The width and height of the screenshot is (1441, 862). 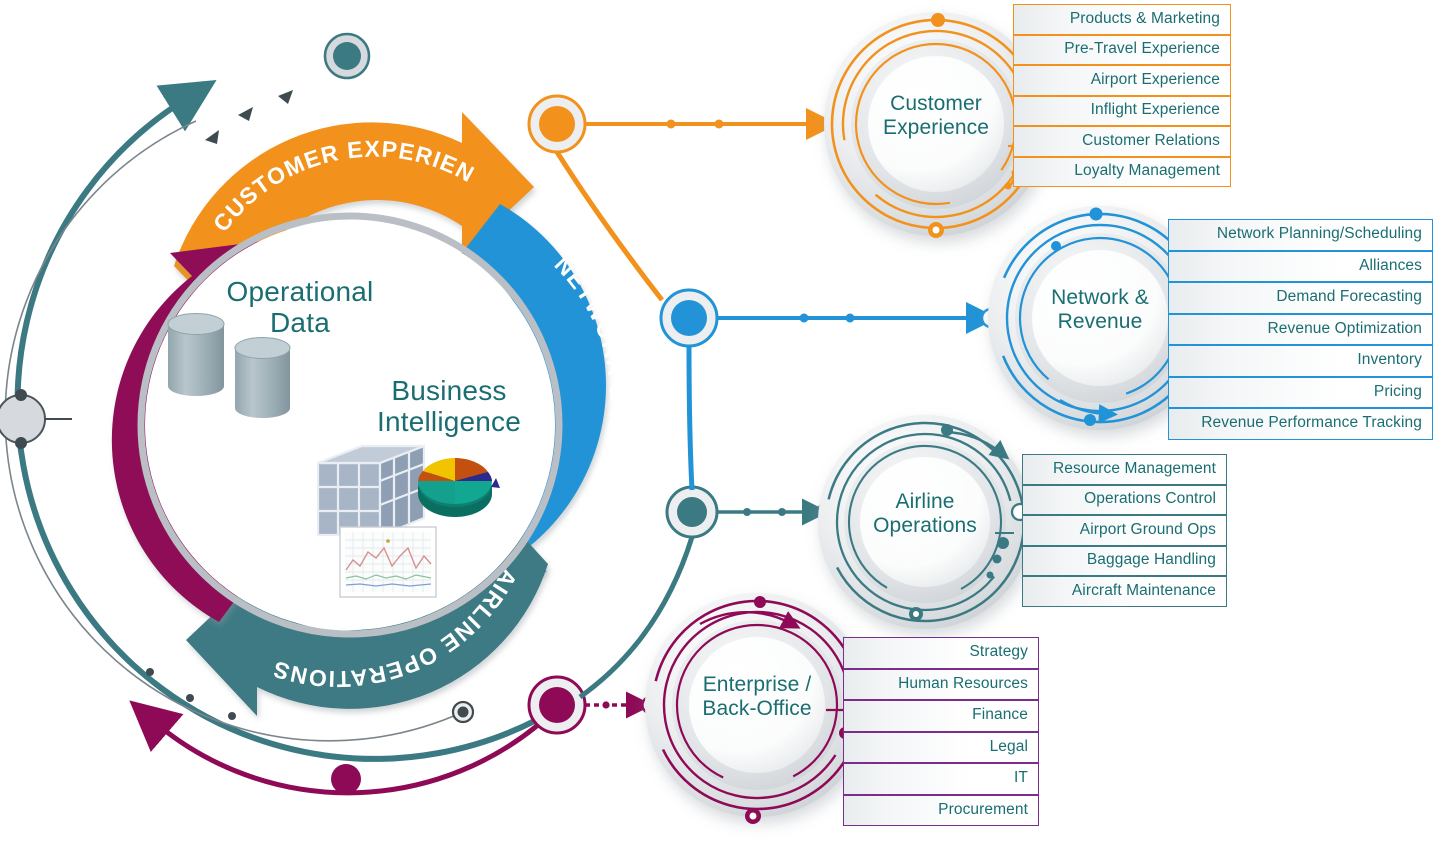 I want to click on capability-item: Aircraft Maintenance, so click(x=1124, y=591).